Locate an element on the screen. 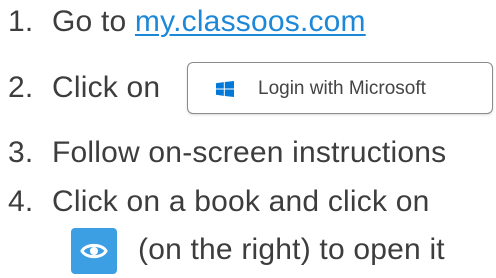  step-number: 4. is located at coordinates (21, 201).